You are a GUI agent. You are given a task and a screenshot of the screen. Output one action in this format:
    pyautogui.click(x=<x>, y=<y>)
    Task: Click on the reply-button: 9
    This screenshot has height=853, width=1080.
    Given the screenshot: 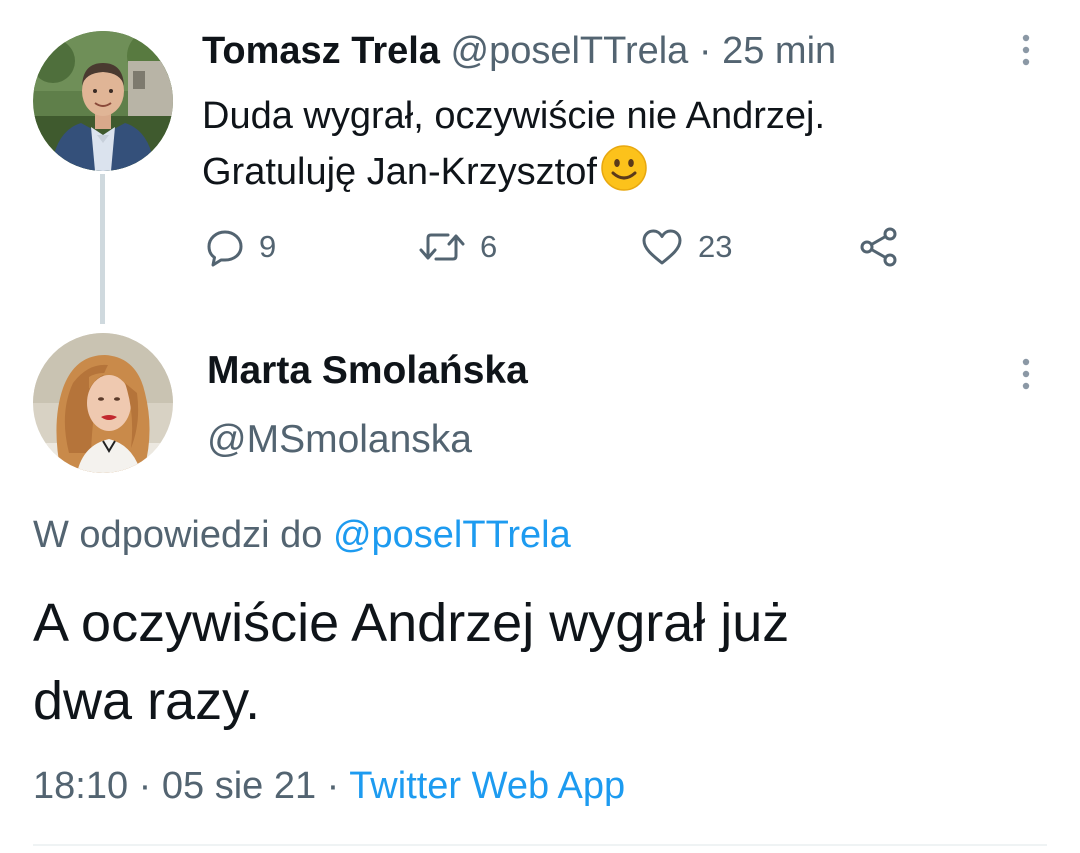 What is the action you would take?
    pyautogui.click(x=240, y=247)
    